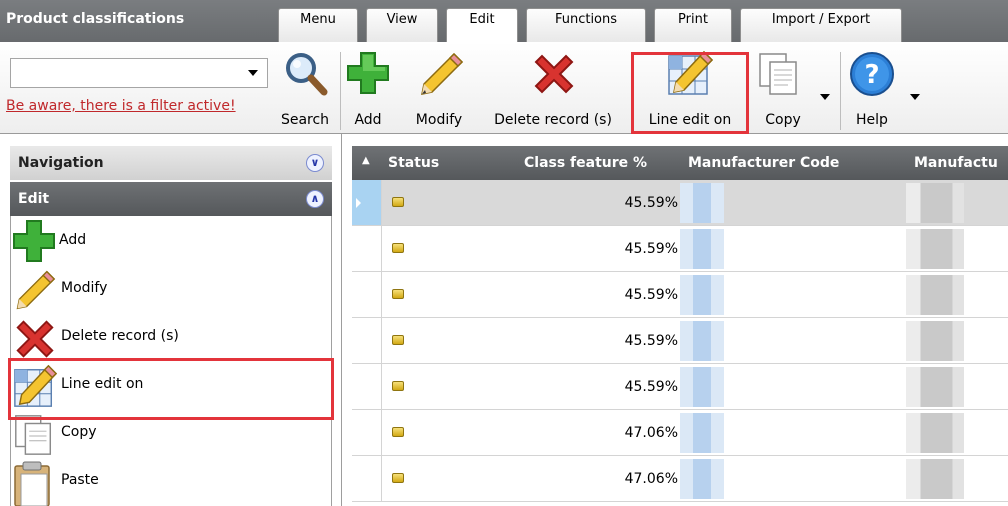  I want to click on help-dropdown-chevron-icon, so click(915, 97).